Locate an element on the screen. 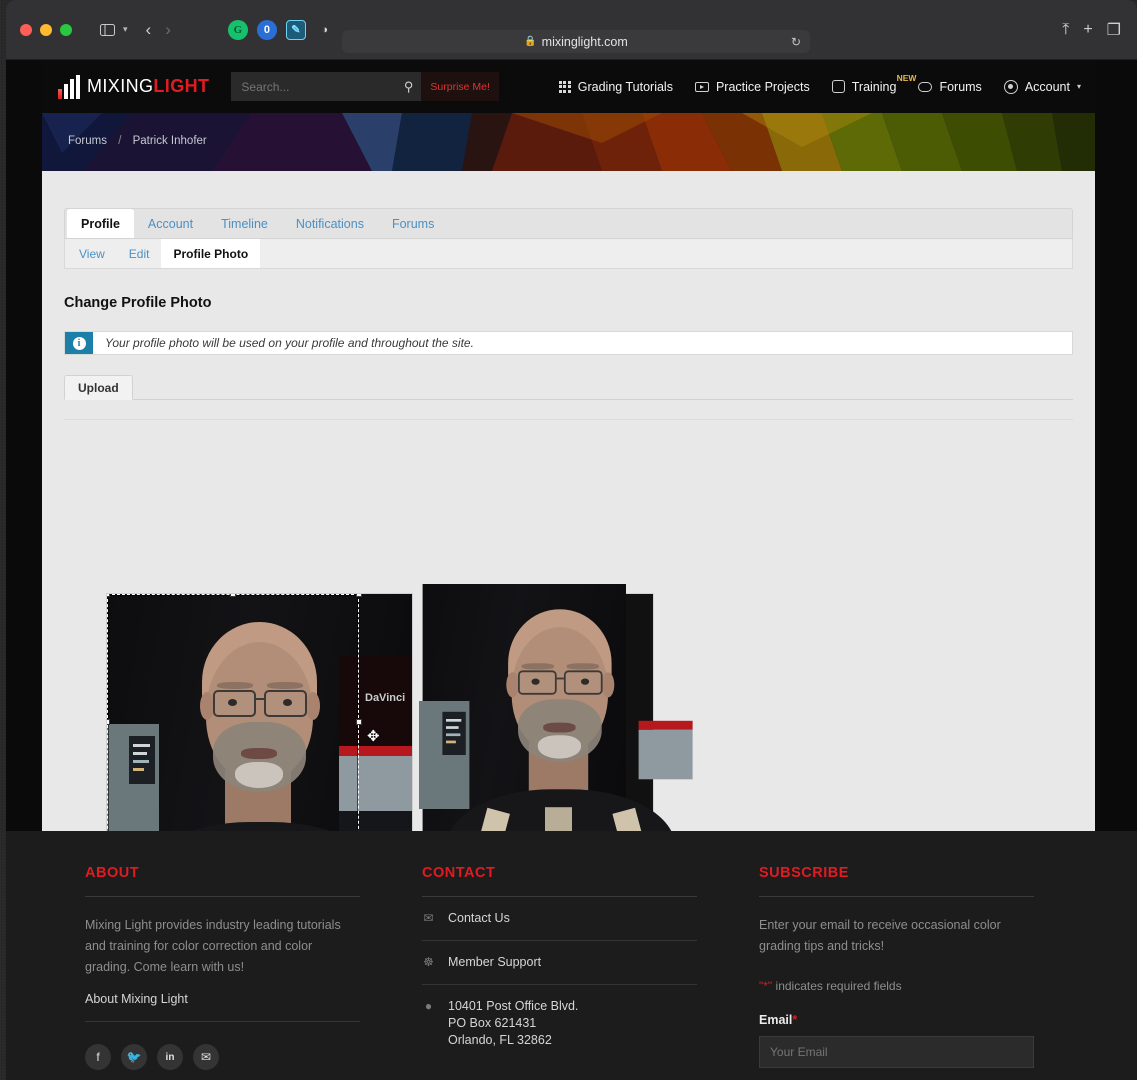 This screenshot has height=1080, width=1137. notes-extension-icon: ✎ is located at coordinates (295, 29).